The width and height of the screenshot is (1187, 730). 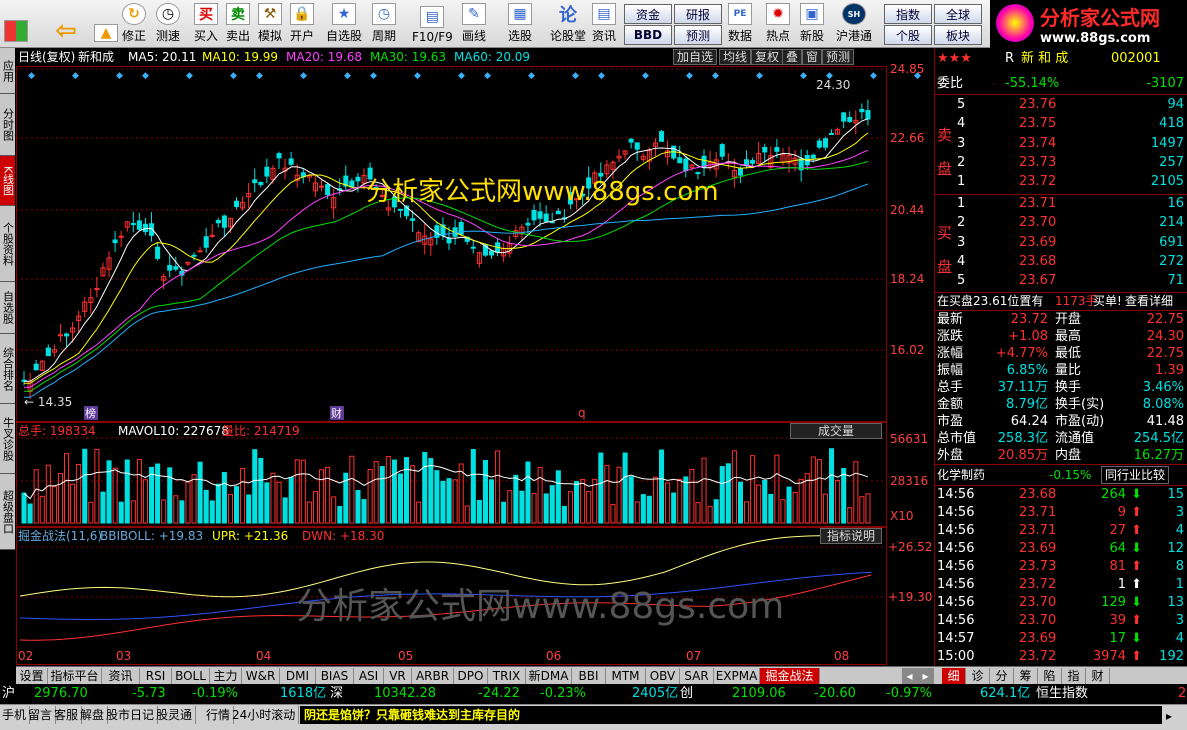 I want to click on window-button: 窗, so click(x=812, y=57).